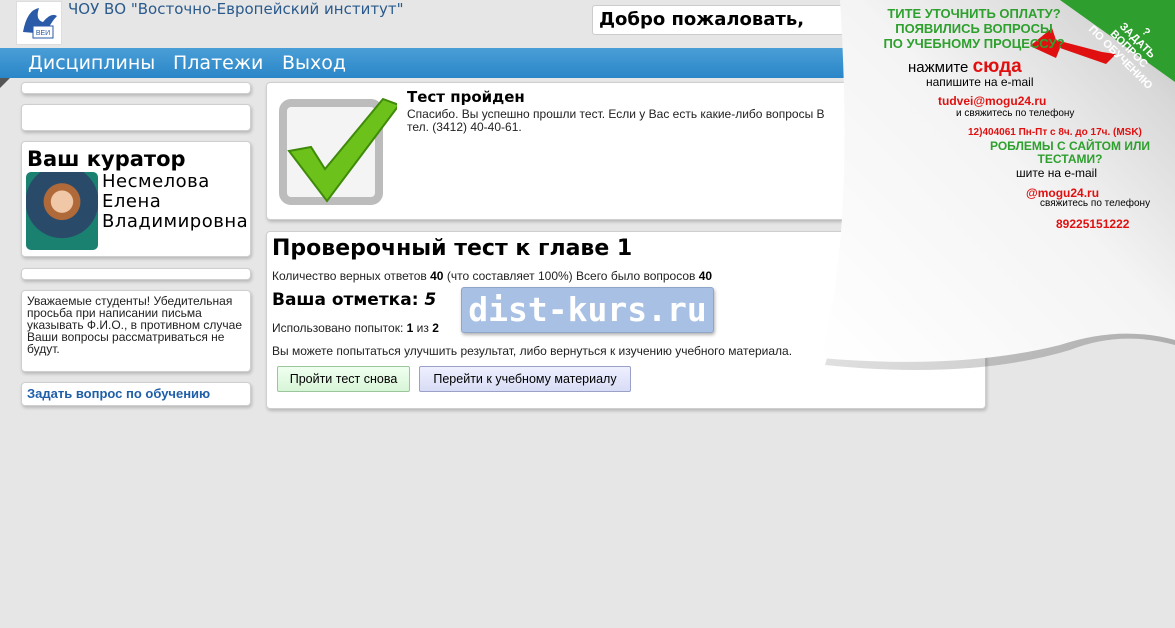  Describe the element at coordinates (5, 83) in the screenshot. I see `nav-left-marker` at that location.